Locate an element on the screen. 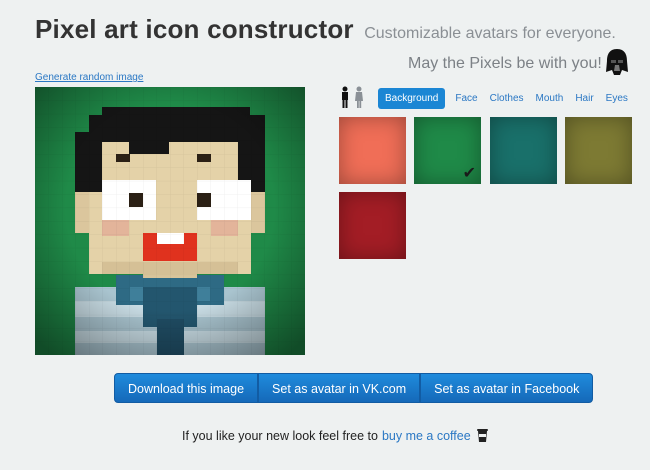 This screenshot has height=470, width=650. tab-eyes: Eyes is located at coordinates (617, 98).